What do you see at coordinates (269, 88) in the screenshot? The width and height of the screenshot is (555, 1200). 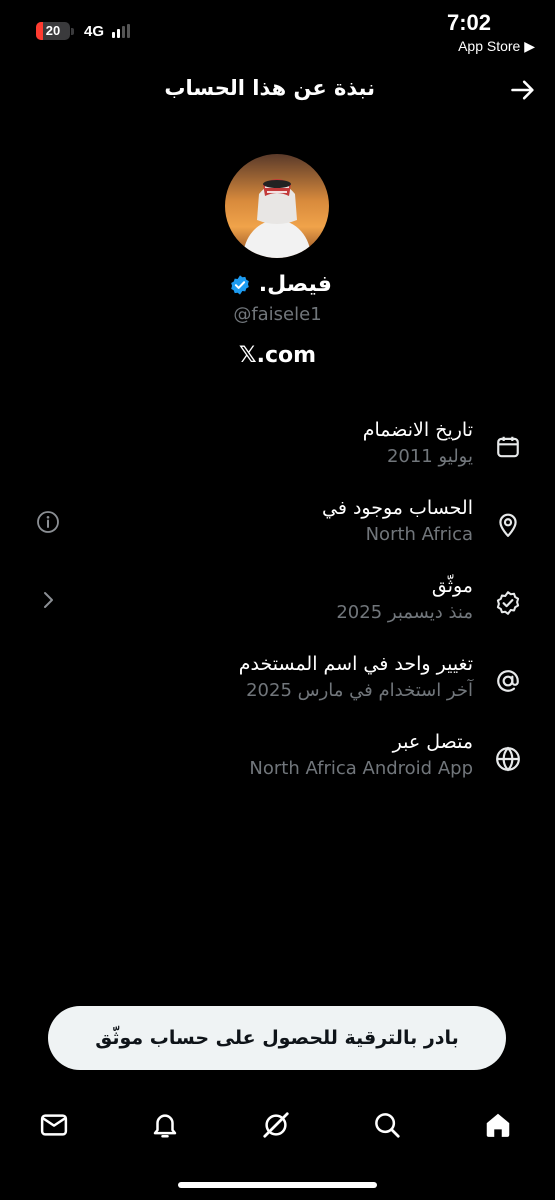 I see `page-title: نبذة عن هذا الحساب` at bounding box center [269, 88].